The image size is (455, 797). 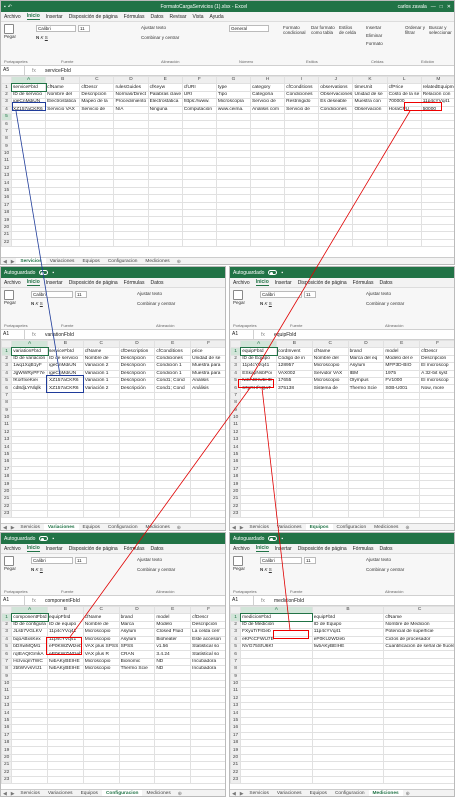 I want to click on cell-A9, so click(x=29, y=146).